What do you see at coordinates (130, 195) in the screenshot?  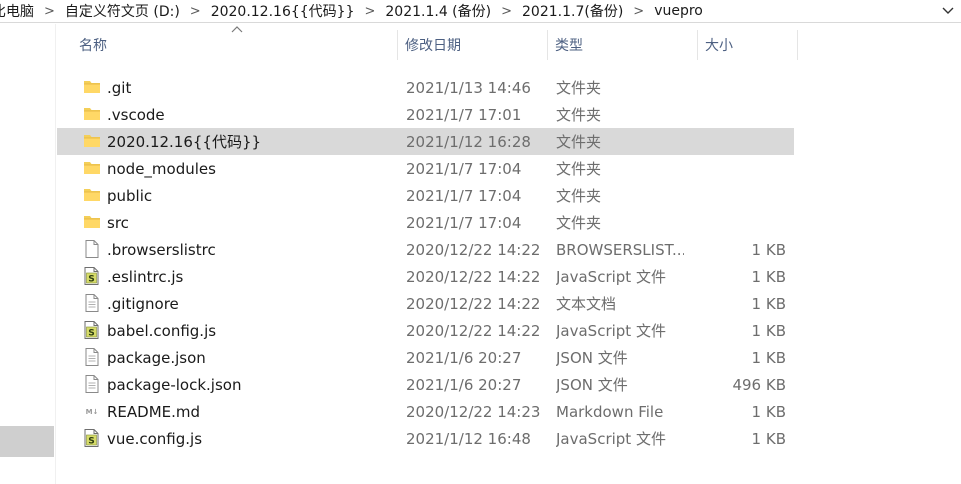 I see `file-name: public` at bounding box center [130, 195].